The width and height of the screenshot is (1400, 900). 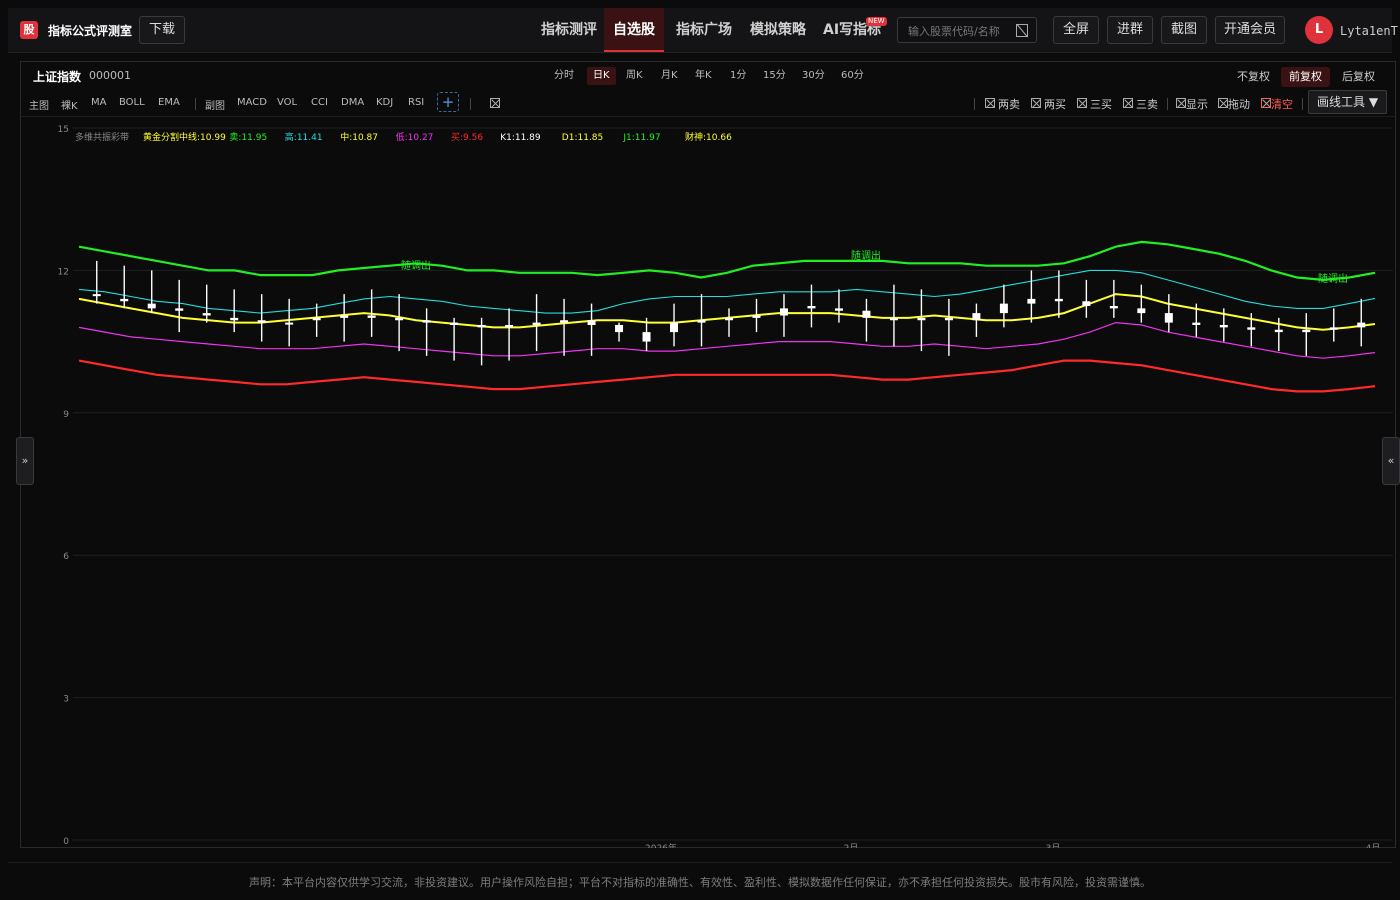 I want to click on stock-search-input: 输入股票代码/名称, so click(x=967, y=30).